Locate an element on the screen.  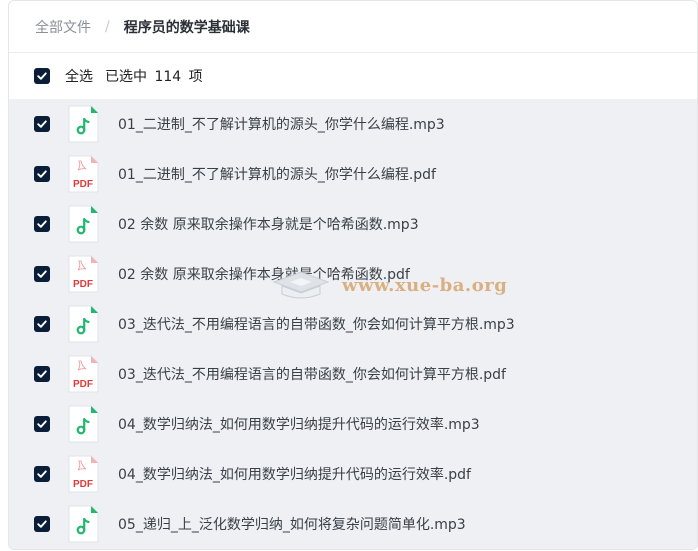
file-name: 02 余数 原来取余操作本身就是个哈希函数.mp3 is located at coordinates (268, 225).